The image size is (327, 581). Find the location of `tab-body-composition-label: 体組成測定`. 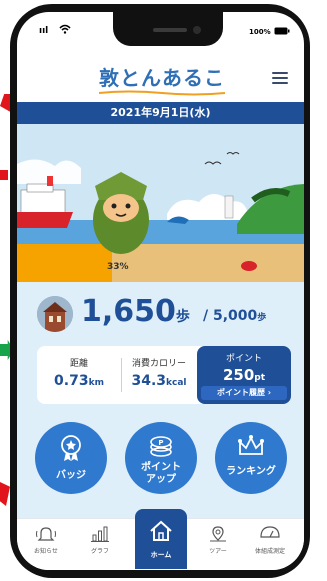

tab-body-composition-label: 体組成測定 is located at coordinates (269, 551).